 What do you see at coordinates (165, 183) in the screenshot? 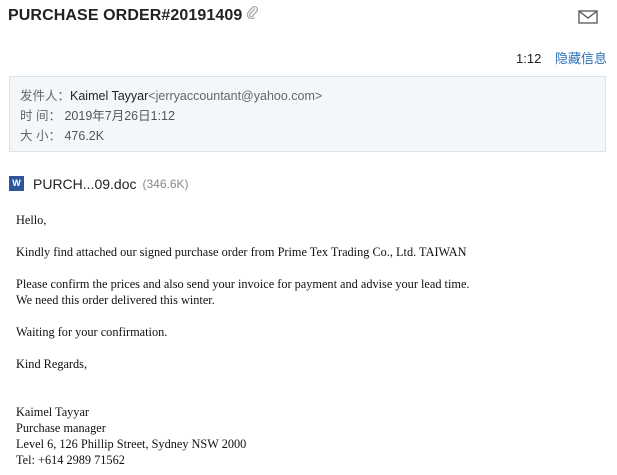
I see `attachment-size: (346.6K)` at bounding box center [165, 183].